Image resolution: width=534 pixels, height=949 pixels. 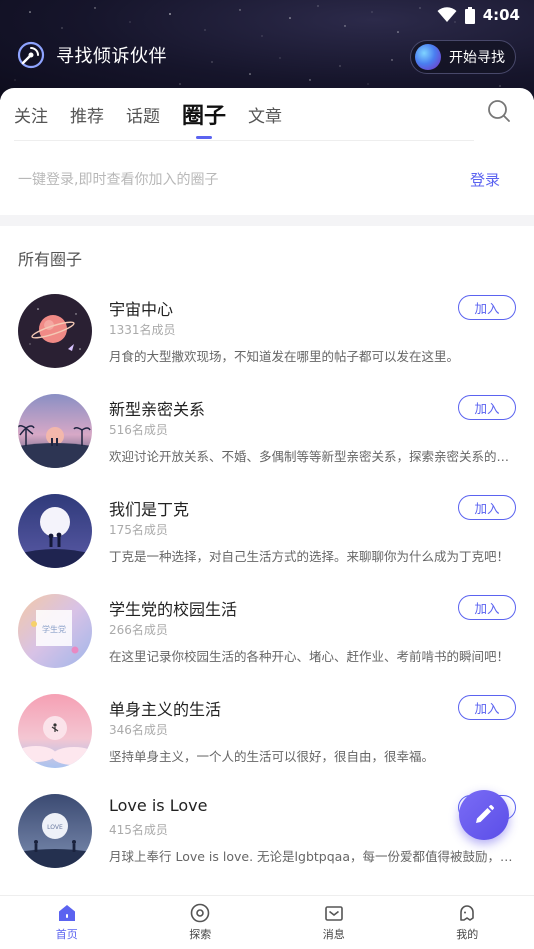 What do you see at coordinates (87, 114) in the screenshot?
I see `tab-recommend: 推荐` at bounding box center [87, 114].